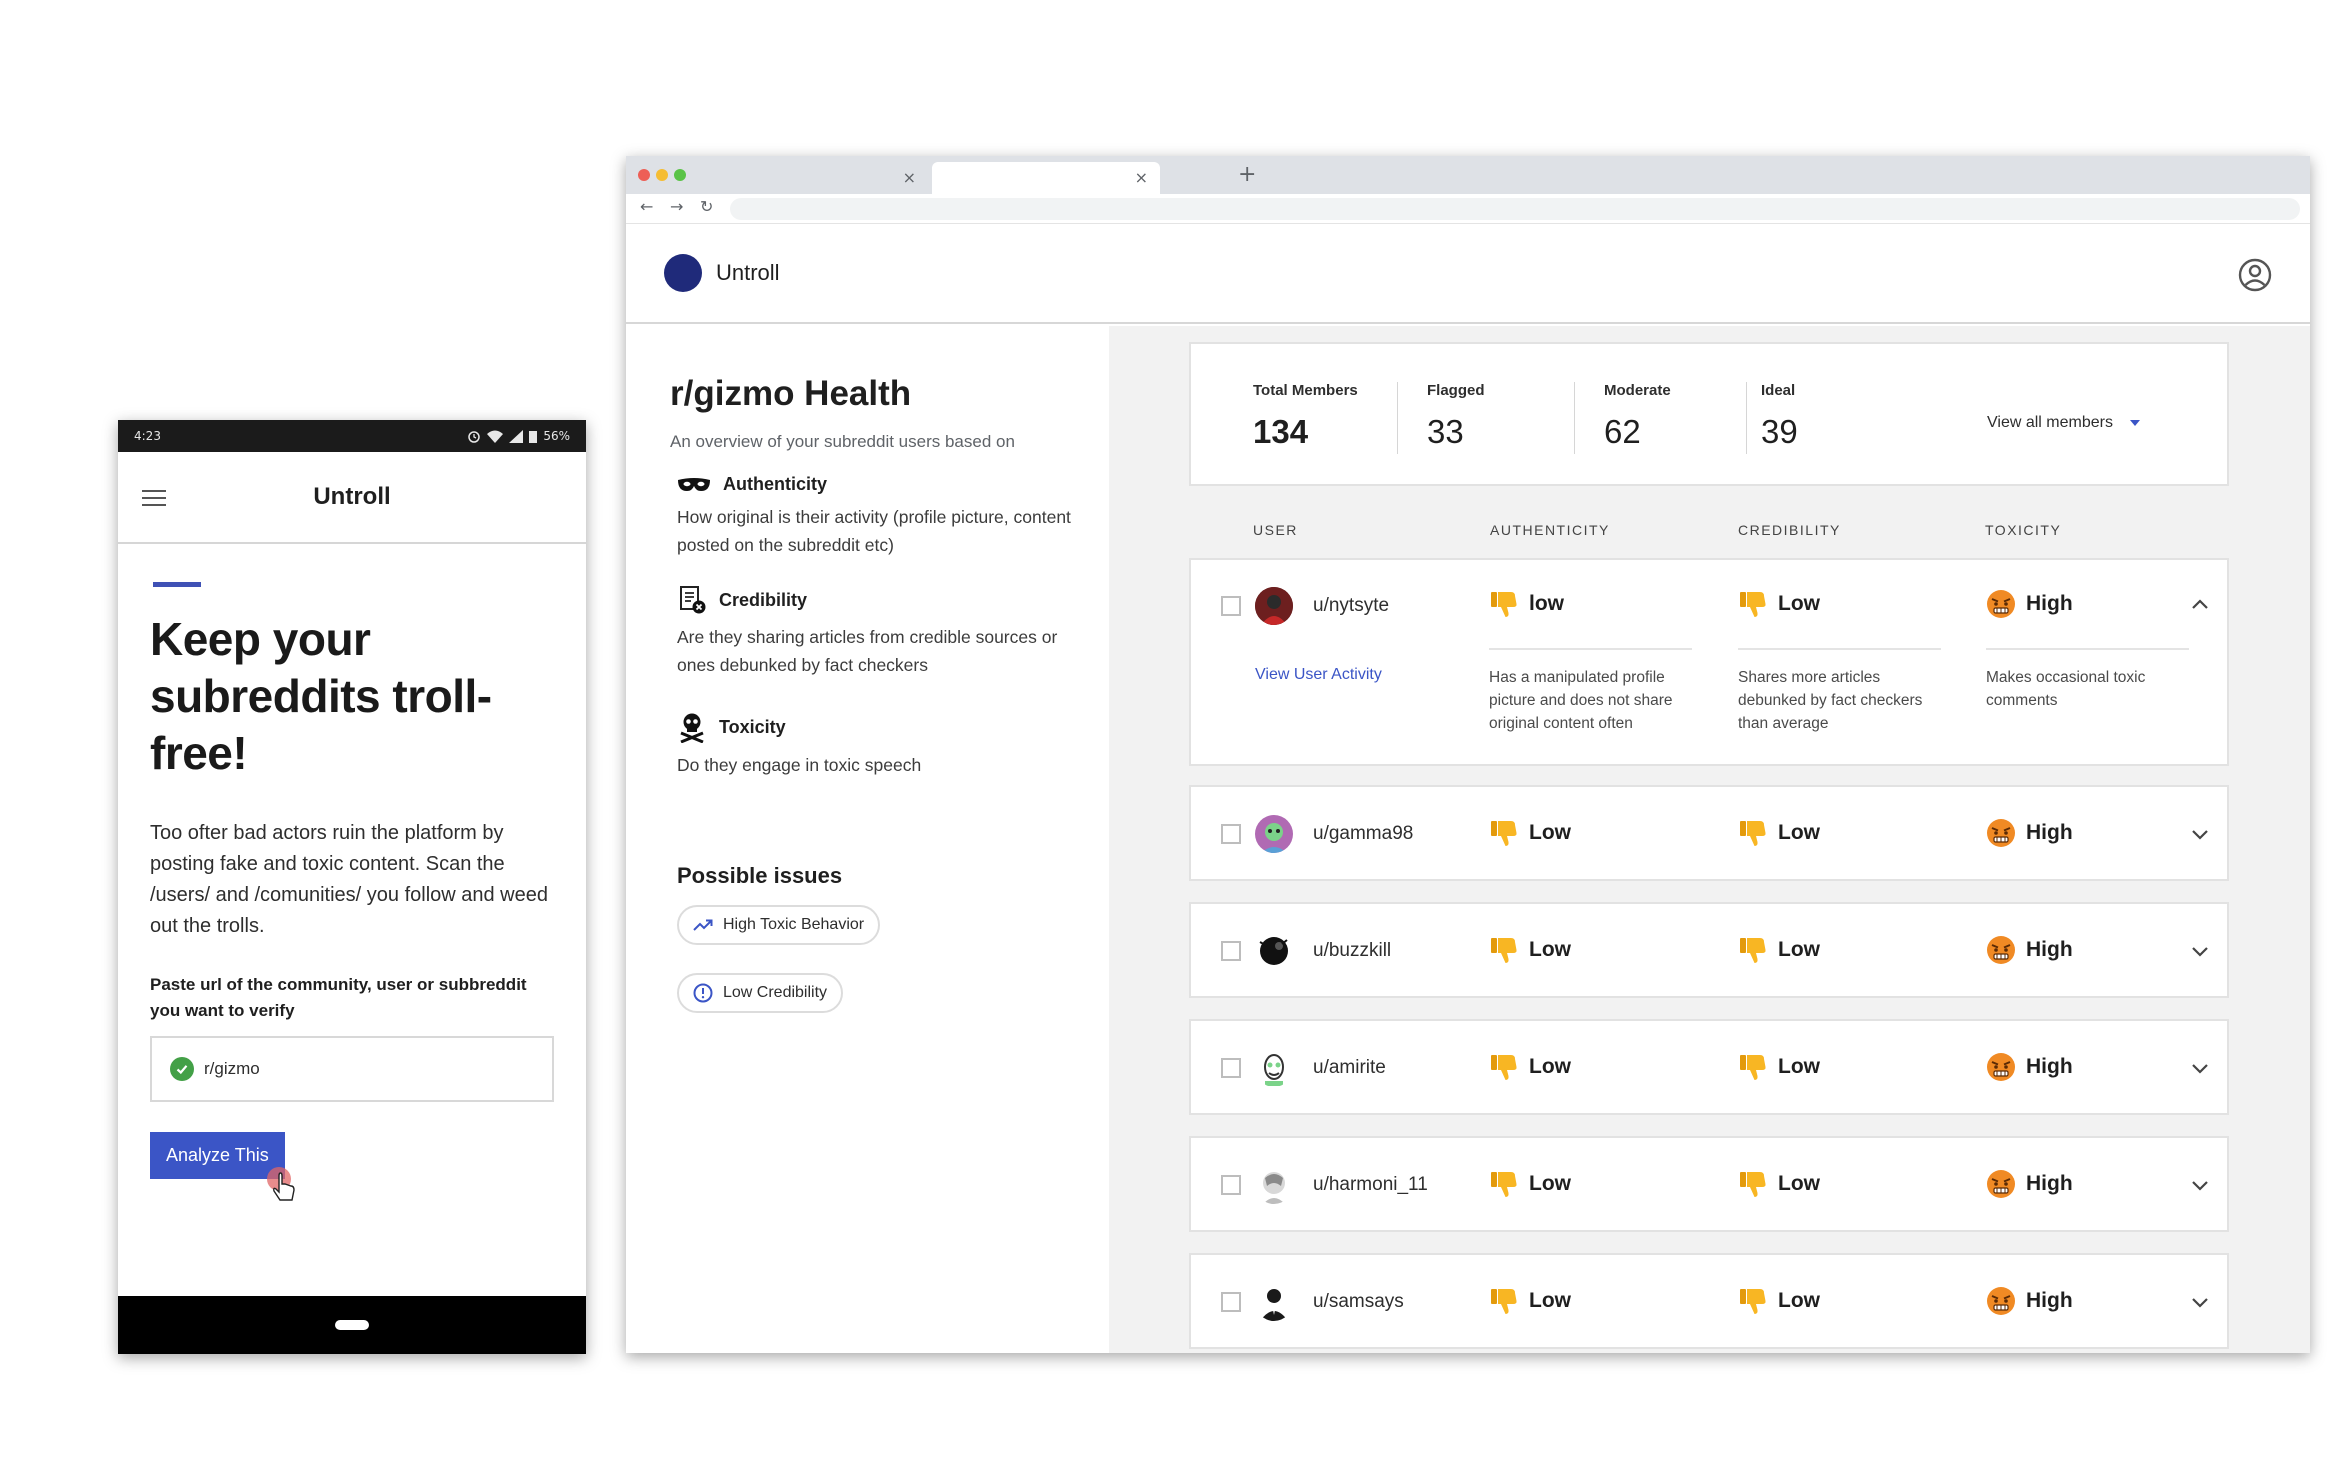 The image size is (2342, 1484). Describe the element at coordinates (518, 436) in the screenshot. I see `status-icons: 56%` at that location.